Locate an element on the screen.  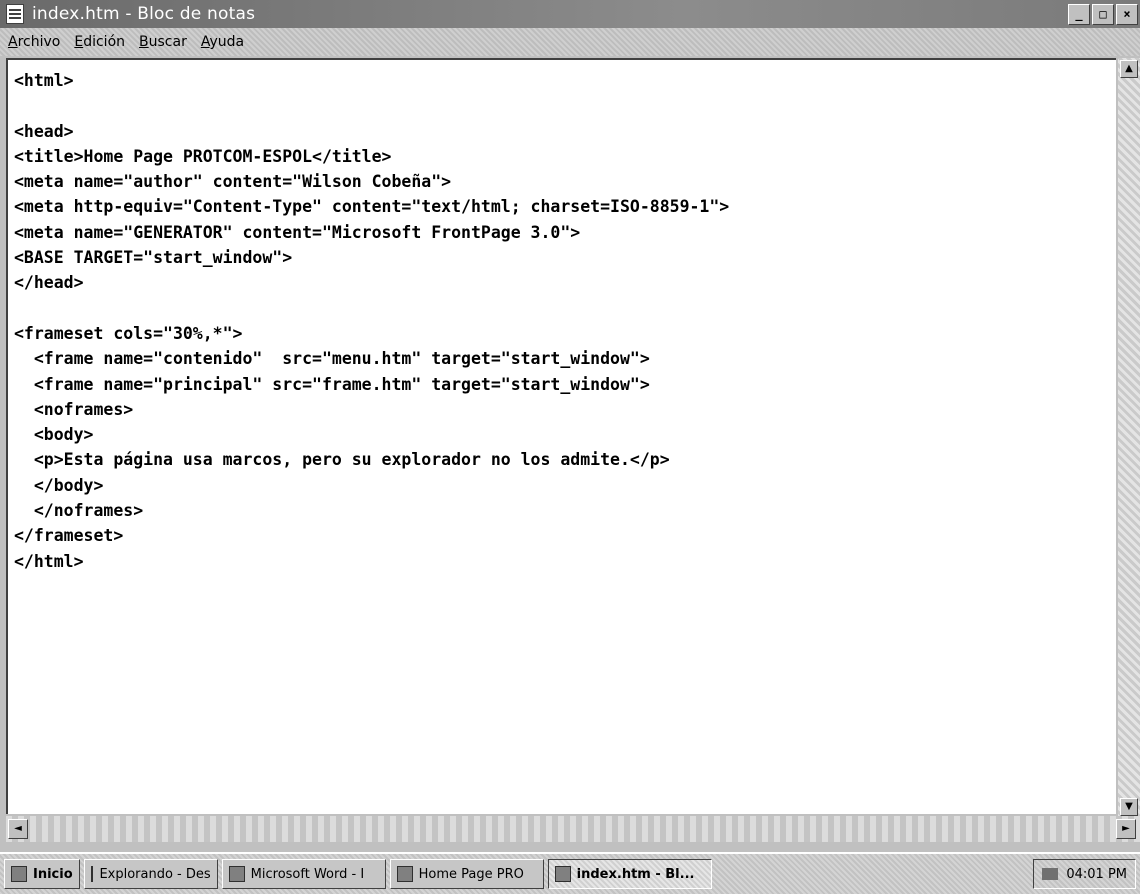
vertical-scrollbar: ▲ ▼ is located at coordinates (1129, 438).